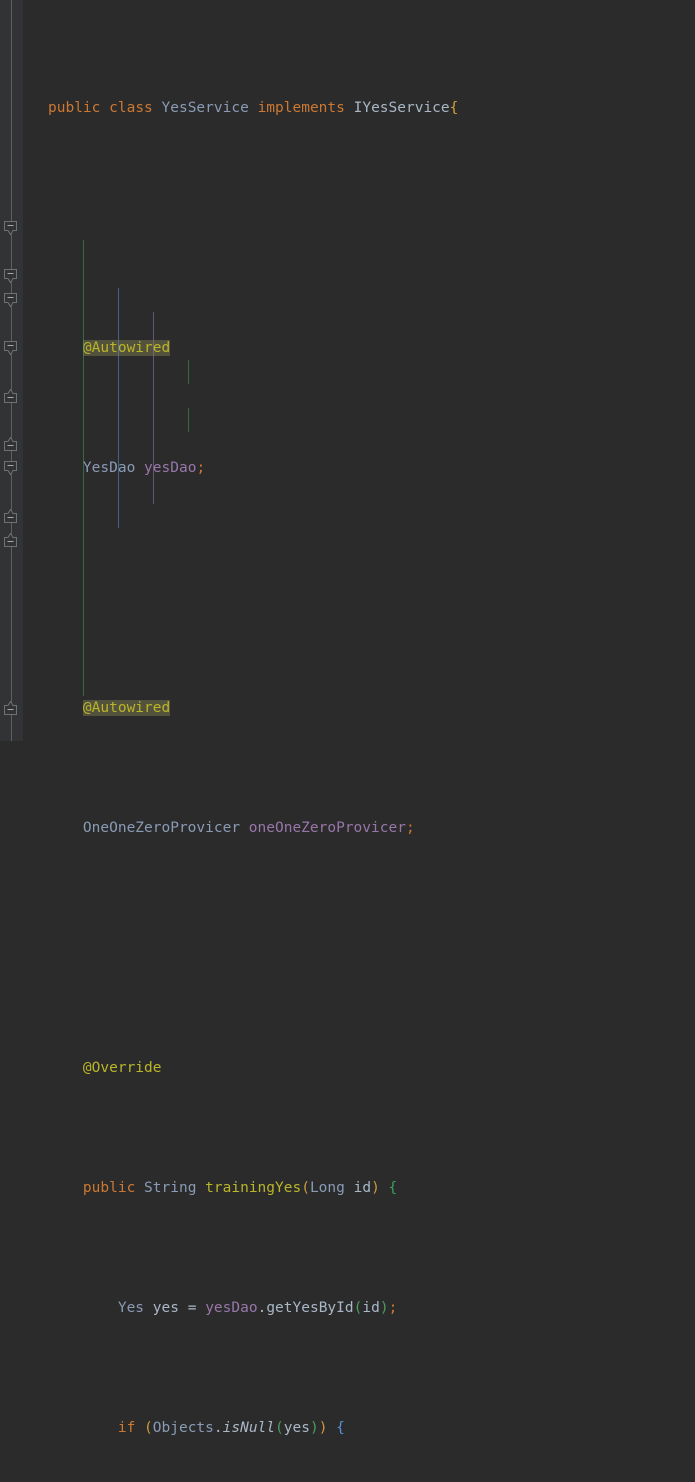  I want to click on fold-marker-collapse-try-block, so click(11, 300).